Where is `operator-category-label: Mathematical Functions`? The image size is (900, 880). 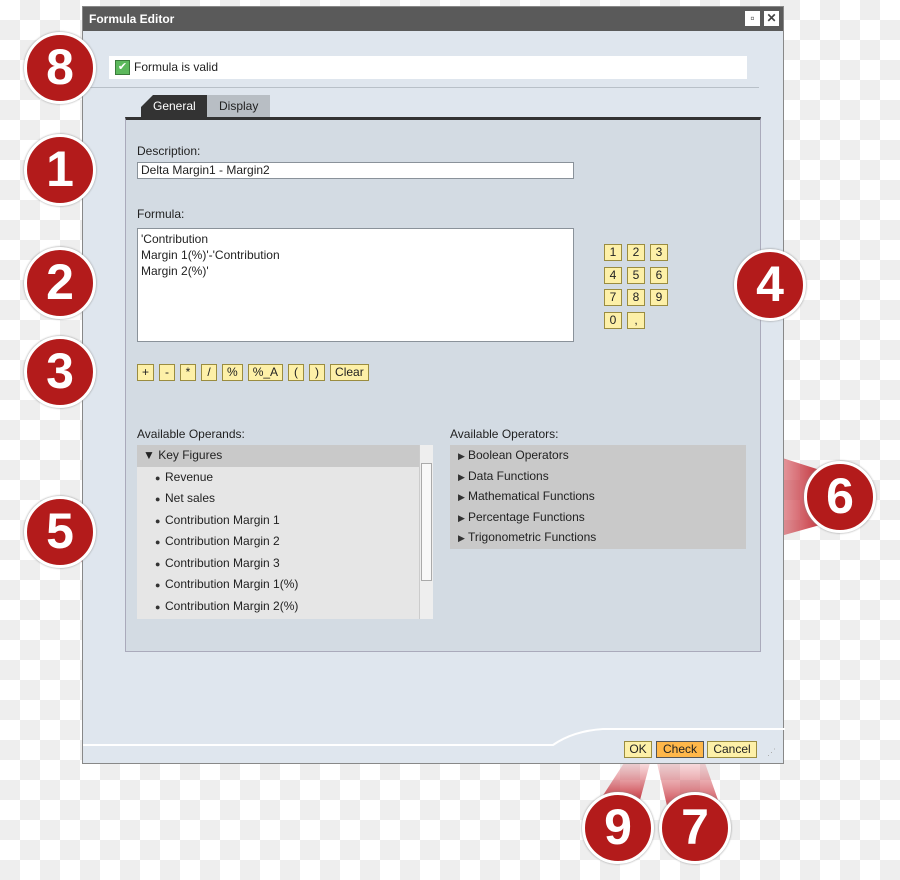
operator-category-label: Mathematical Functions is located at coordinates (531, 496).